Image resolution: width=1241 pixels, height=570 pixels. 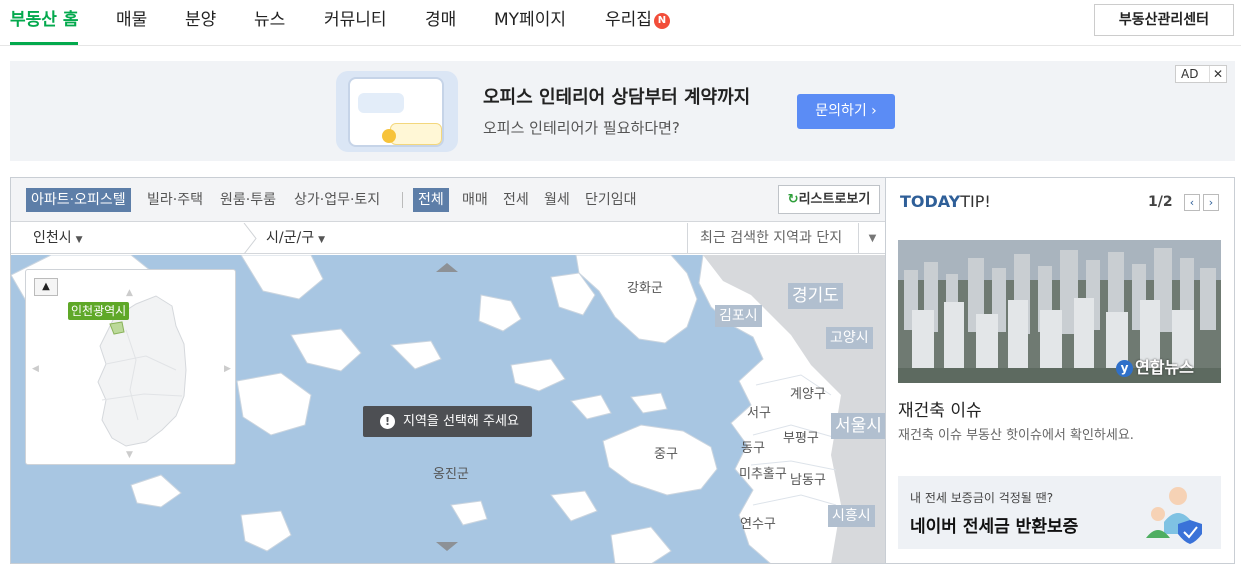 I want to click on list-view-label: 리스트로보기, so click(x=834, y=199).